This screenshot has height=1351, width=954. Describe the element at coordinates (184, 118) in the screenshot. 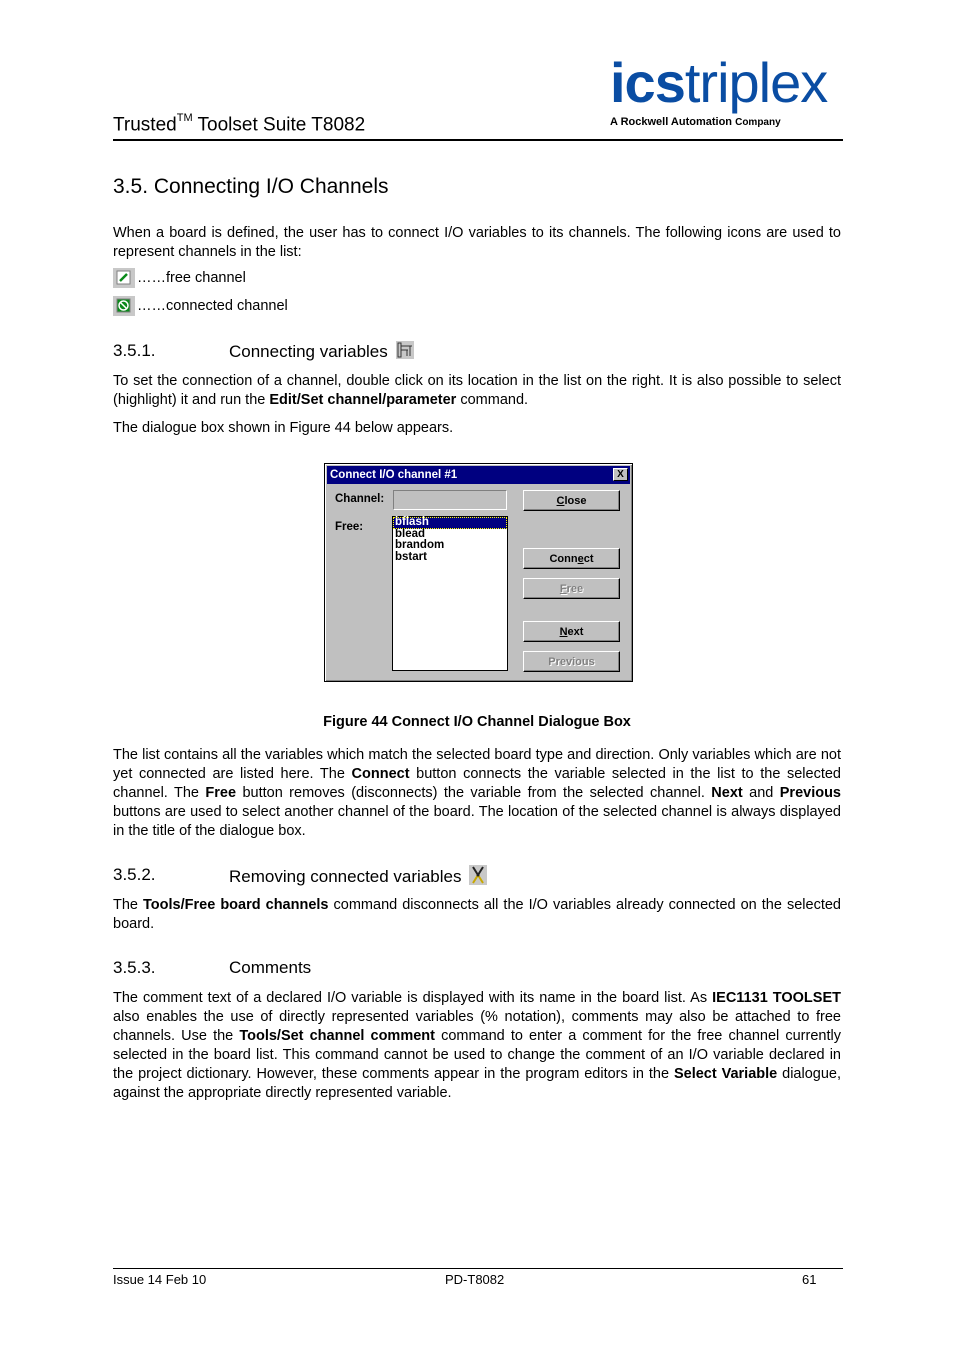

I see `trademark-sup: TM` at that location.